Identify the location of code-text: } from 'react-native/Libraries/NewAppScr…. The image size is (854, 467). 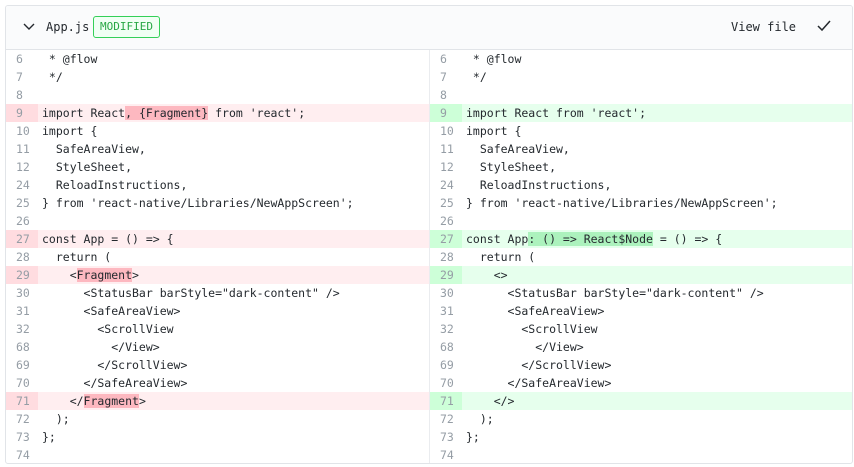
(622, 203).